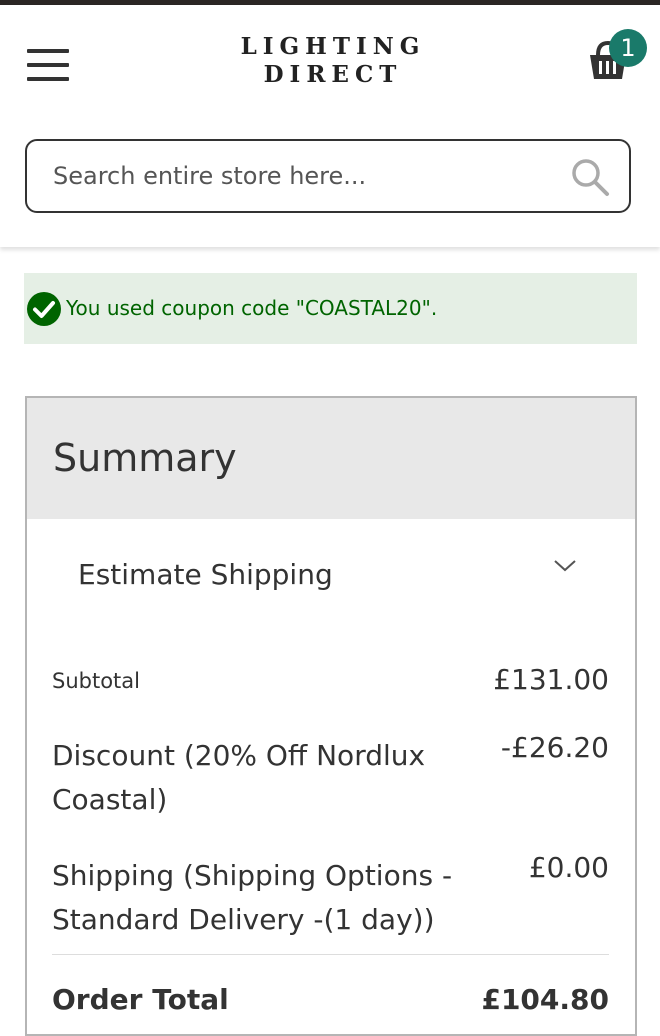 The image size is (660, 1036). I want to click on subtotal-value: £131.00, so click(551, 679).